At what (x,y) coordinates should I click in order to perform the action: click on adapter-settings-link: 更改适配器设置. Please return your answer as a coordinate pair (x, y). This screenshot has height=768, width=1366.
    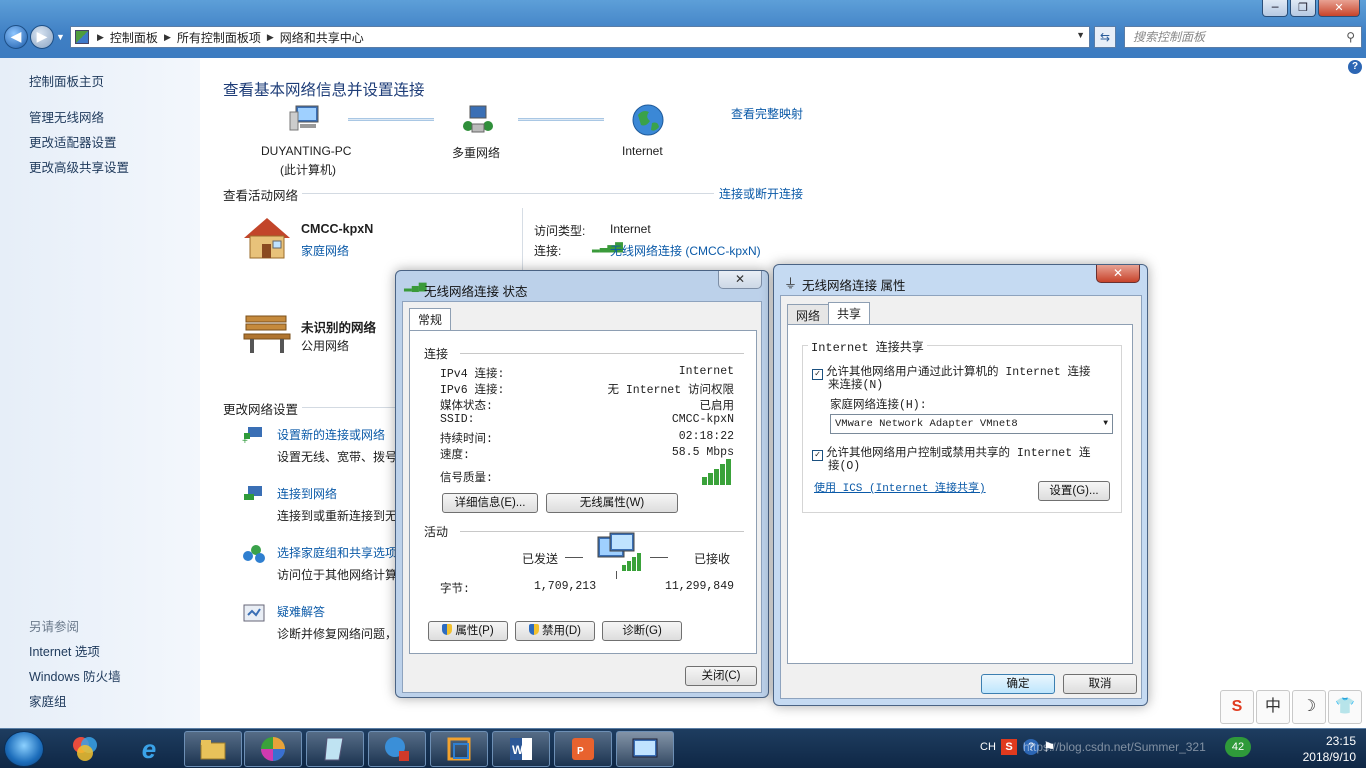
    Looking at the image, I should click on (73, 141).